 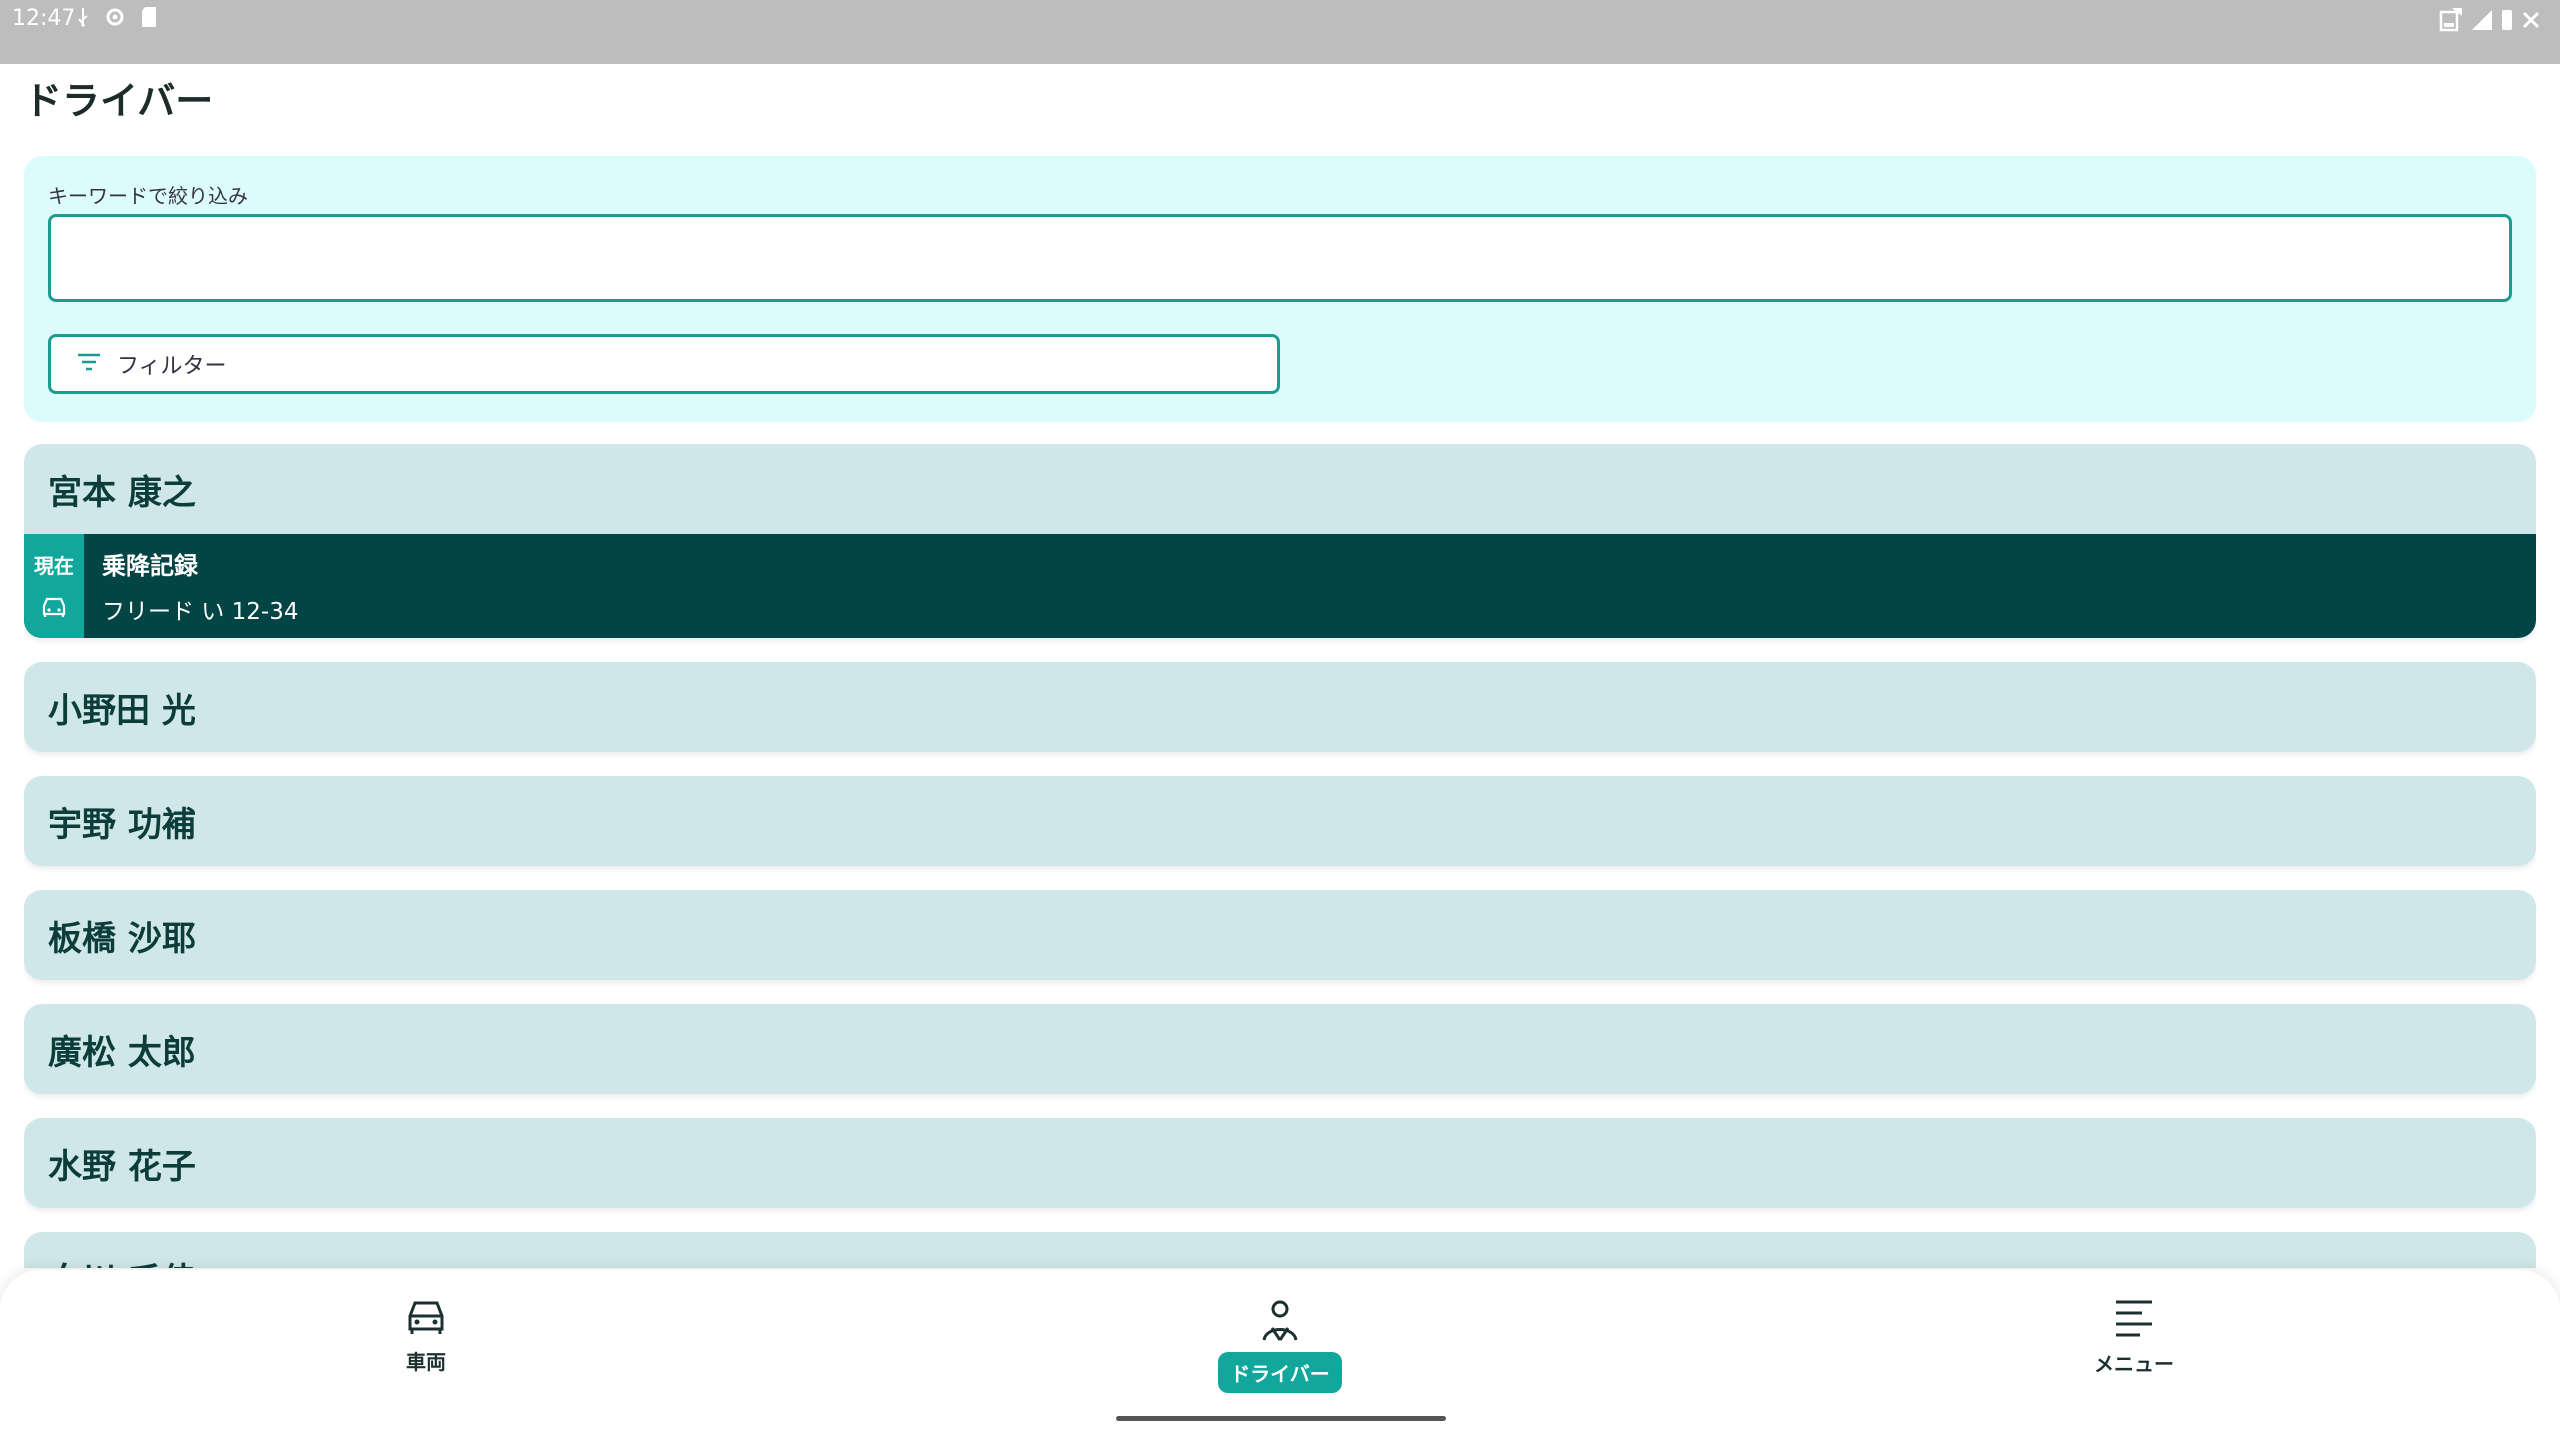 I want to click on driver-card: 小野田 光, so click(x=1280, y=707).